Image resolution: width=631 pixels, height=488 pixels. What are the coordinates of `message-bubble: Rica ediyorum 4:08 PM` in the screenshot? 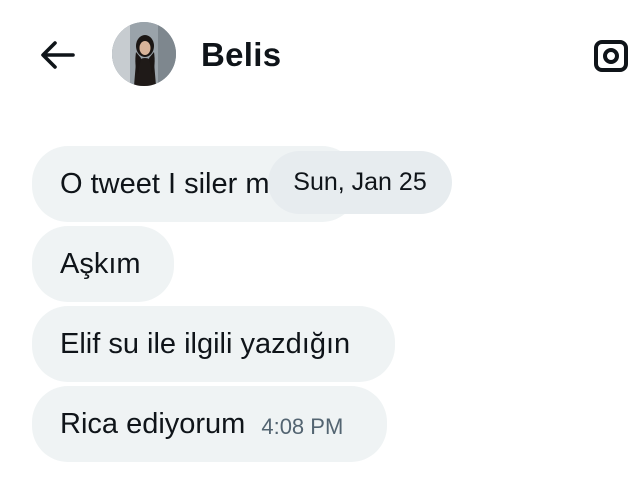 It's located at (209, 424).